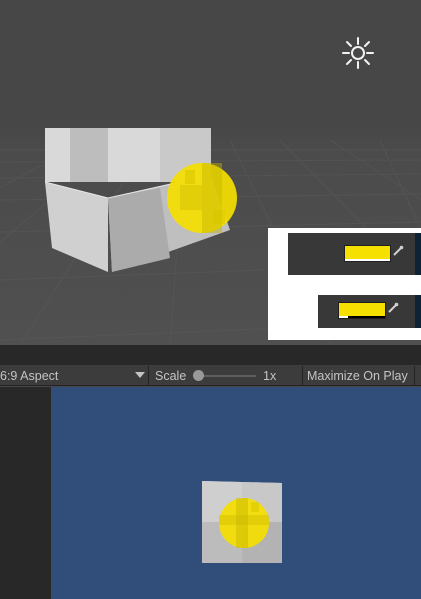 The height and width of the screenshot is (599, 421). I want to click on sun-icon, so click(358, 53).